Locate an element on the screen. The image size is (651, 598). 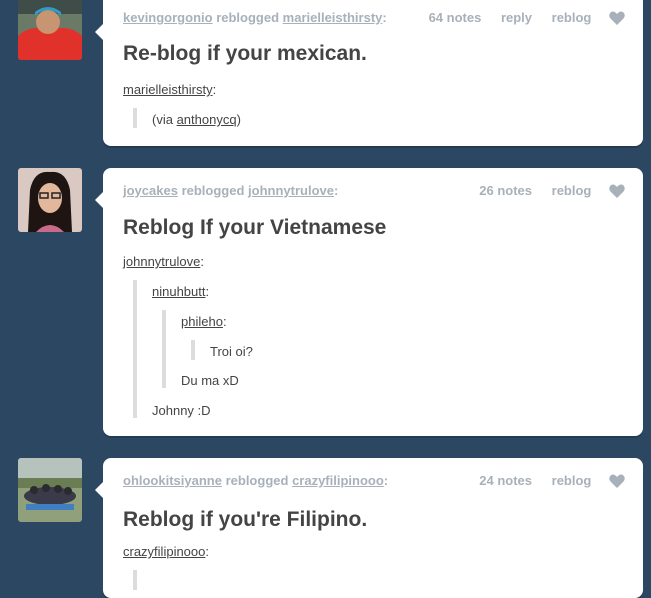
body-user-link: marielleisthirsty is located at coordinates (168, 89).